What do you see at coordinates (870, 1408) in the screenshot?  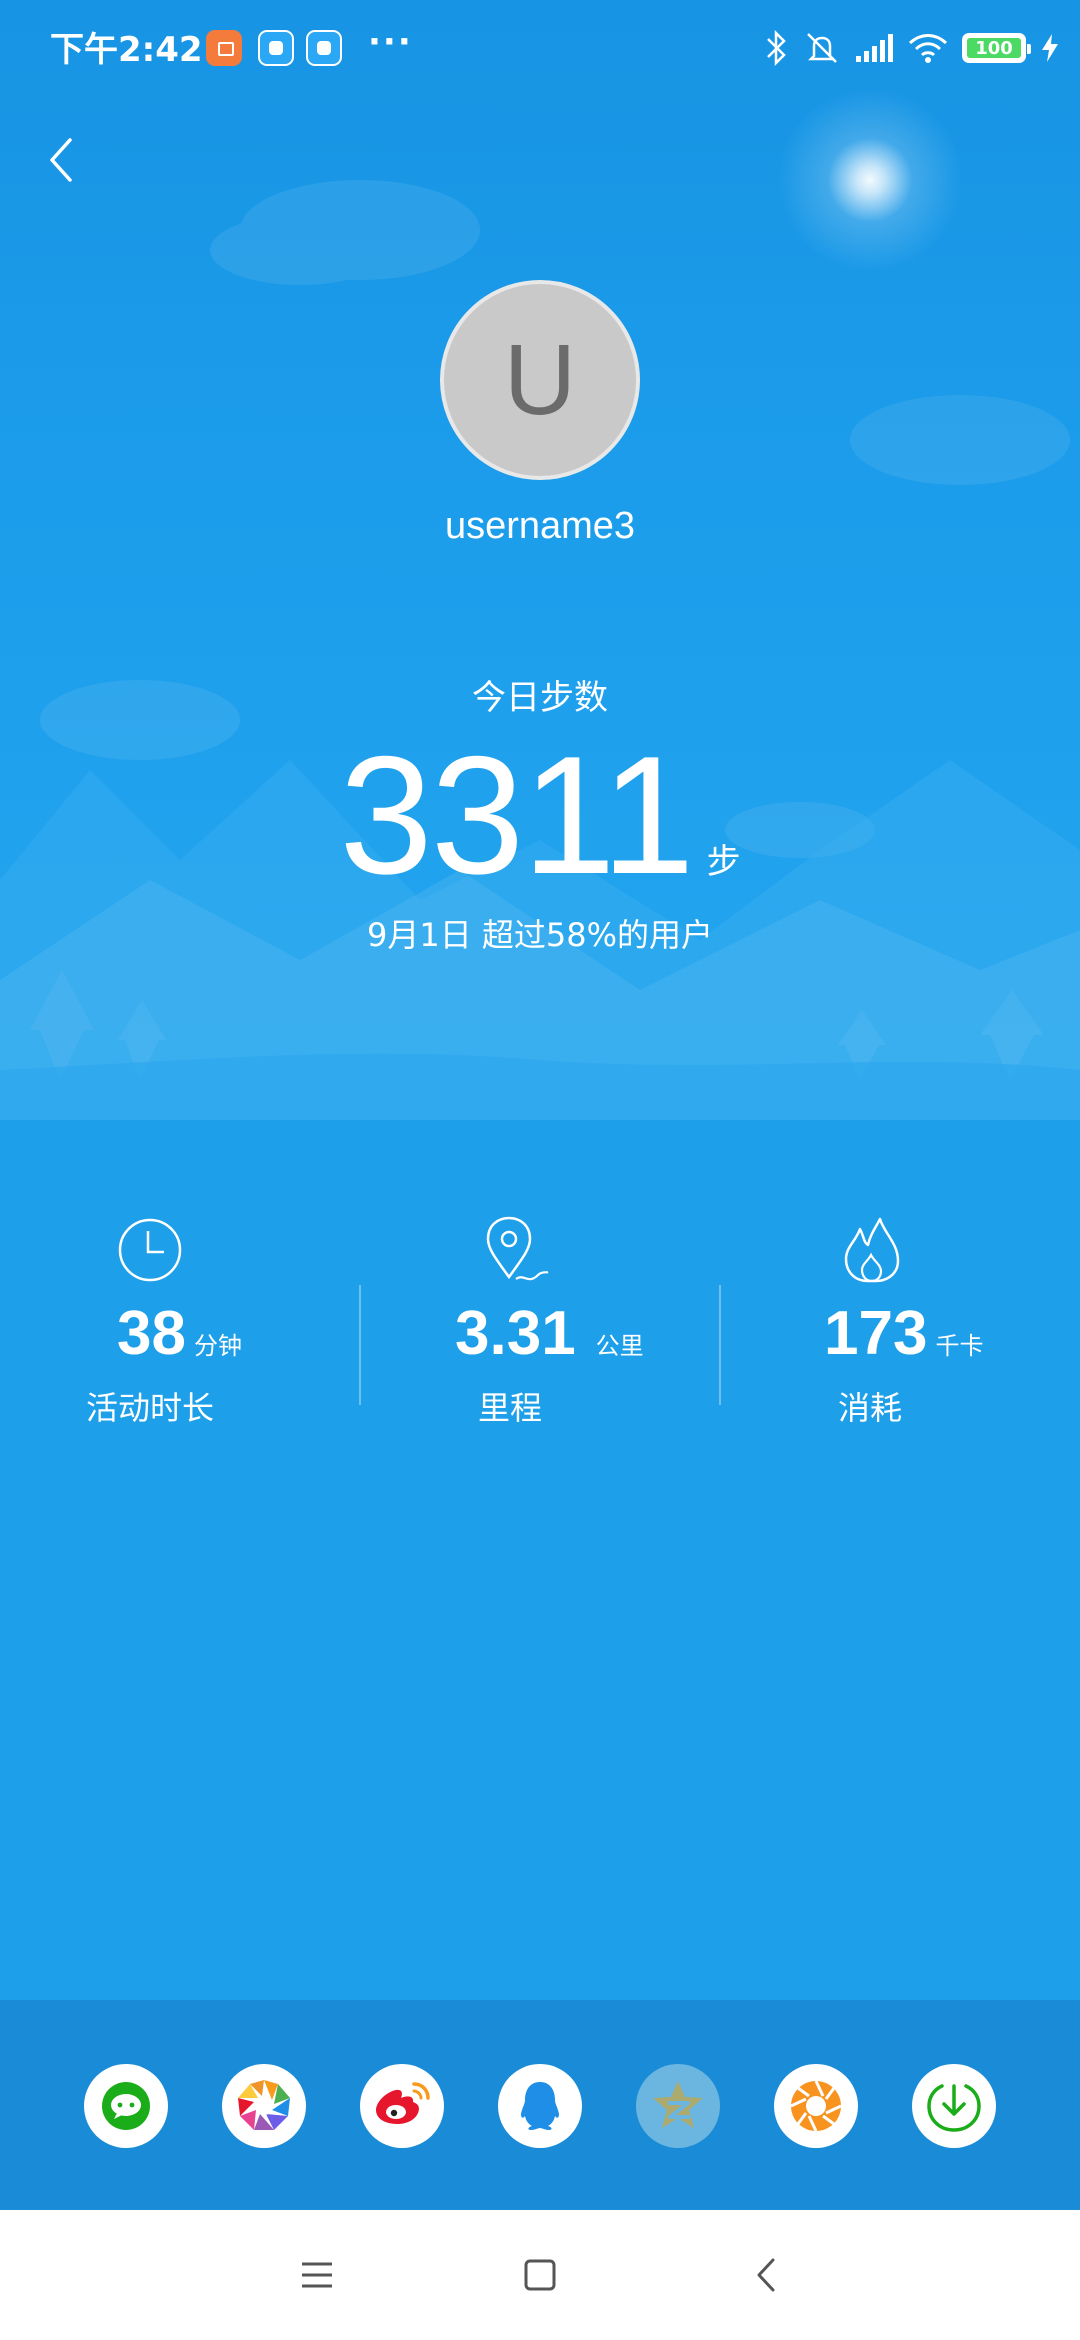 I see `stat-calories-label: 消耗` at bounding box center [870, 1408].